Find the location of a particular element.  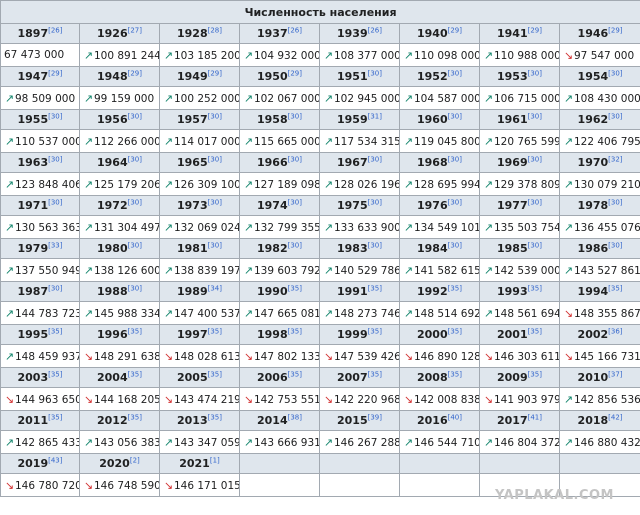

year-cell: 2014[38] is located at coordinates (279, 420).